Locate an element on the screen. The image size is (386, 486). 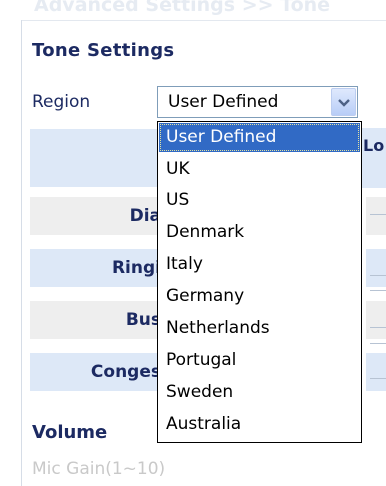
table-row-label: Bus is located at coordinates (143, 320).